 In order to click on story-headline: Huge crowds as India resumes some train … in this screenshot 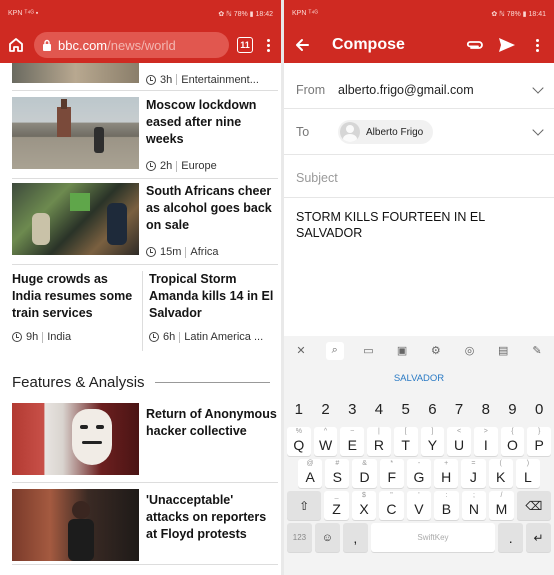, I will do `click(74, 296)`.